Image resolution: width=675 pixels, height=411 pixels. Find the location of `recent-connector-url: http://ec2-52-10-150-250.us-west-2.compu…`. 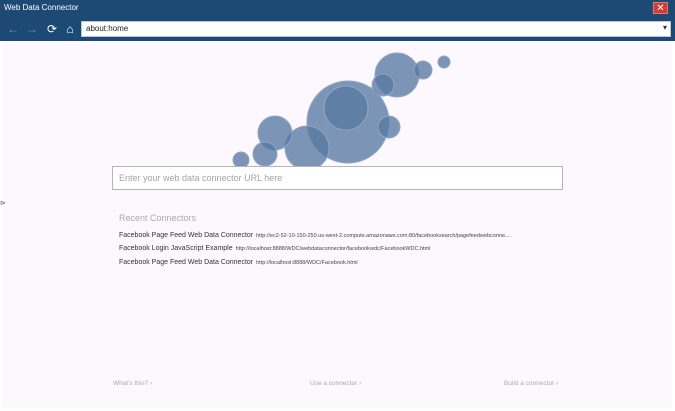

recent-connector-url: http://ec2-52-10-150-250.us-west-2.compu… is located at coordinates (383, 236).